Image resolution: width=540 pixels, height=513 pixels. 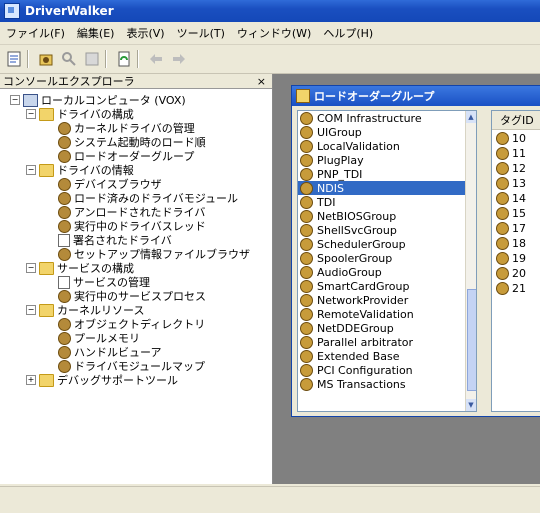 What do you see at coordinates (99, 338) in the screenshot?
I see `tree-item: プールメモリ` at bounding box center [99, 338].